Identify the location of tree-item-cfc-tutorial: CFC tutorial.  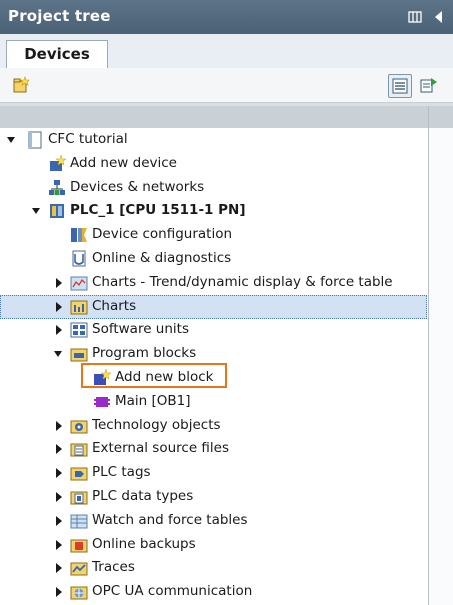
(214, 140).